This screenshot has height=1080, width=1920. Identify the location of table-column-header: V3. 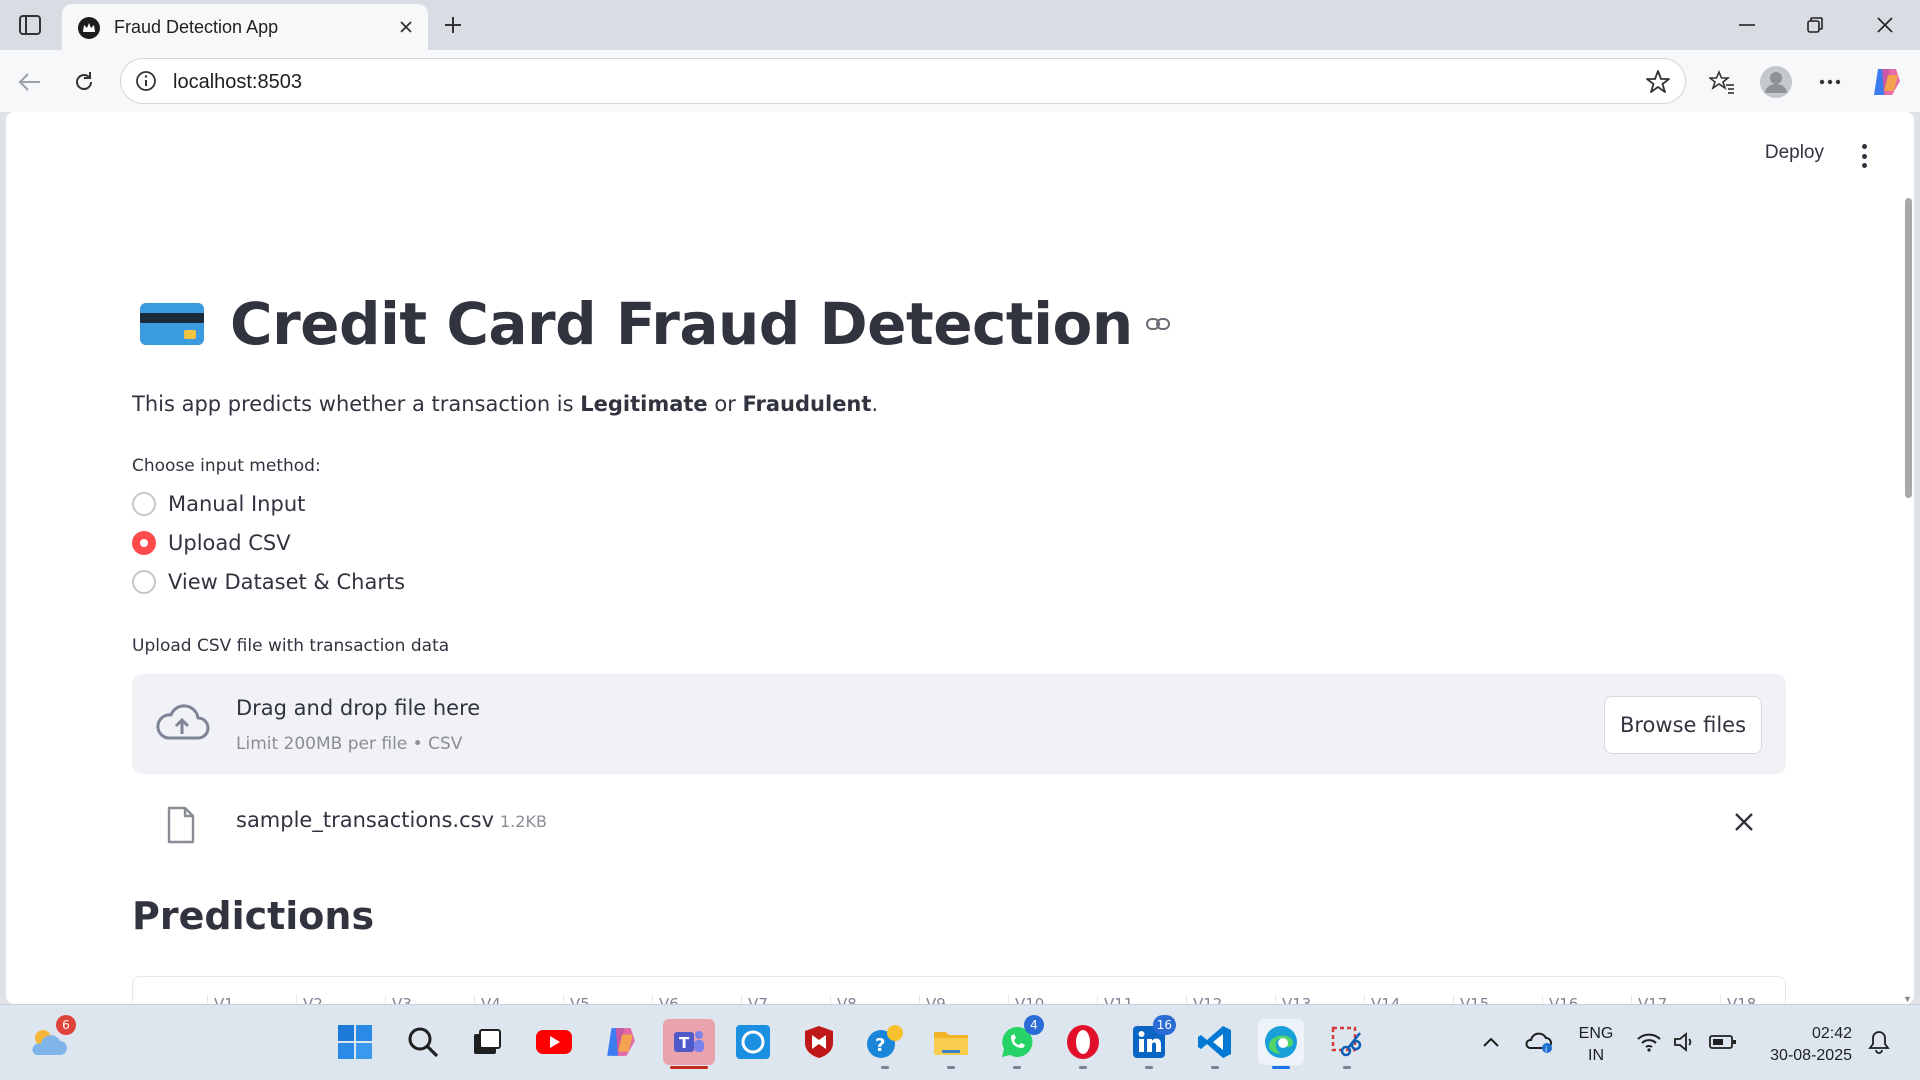
(429, 999).